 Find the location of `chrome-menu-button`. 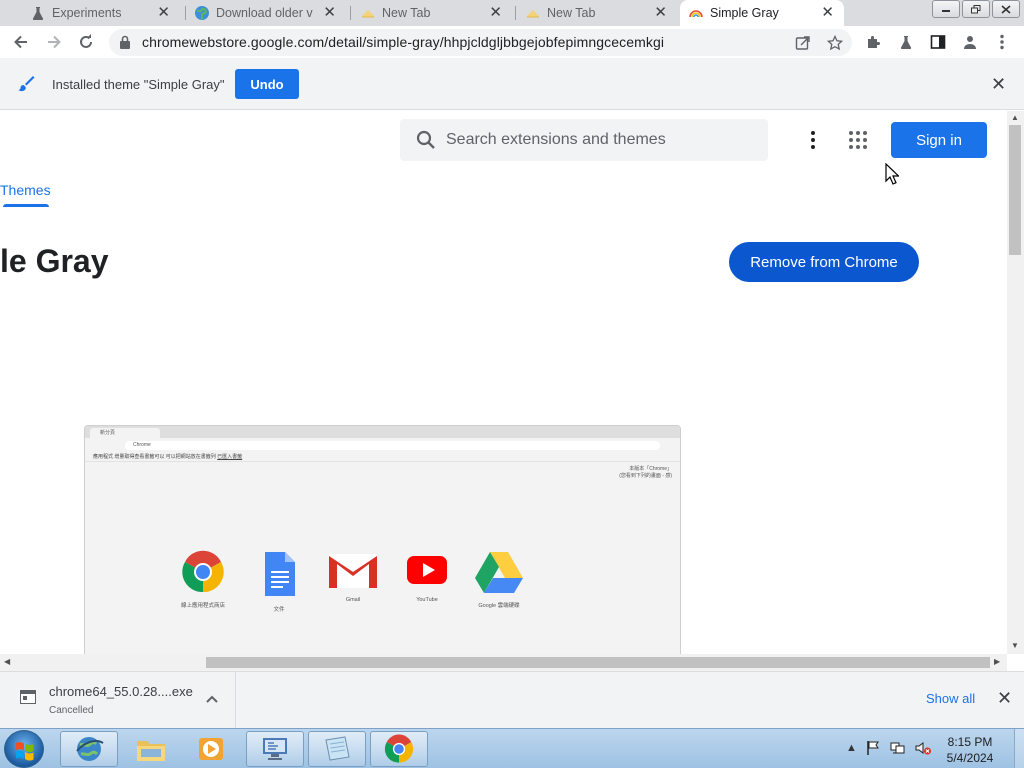

chrome-menu-button is located at coordinates (1002, 42).